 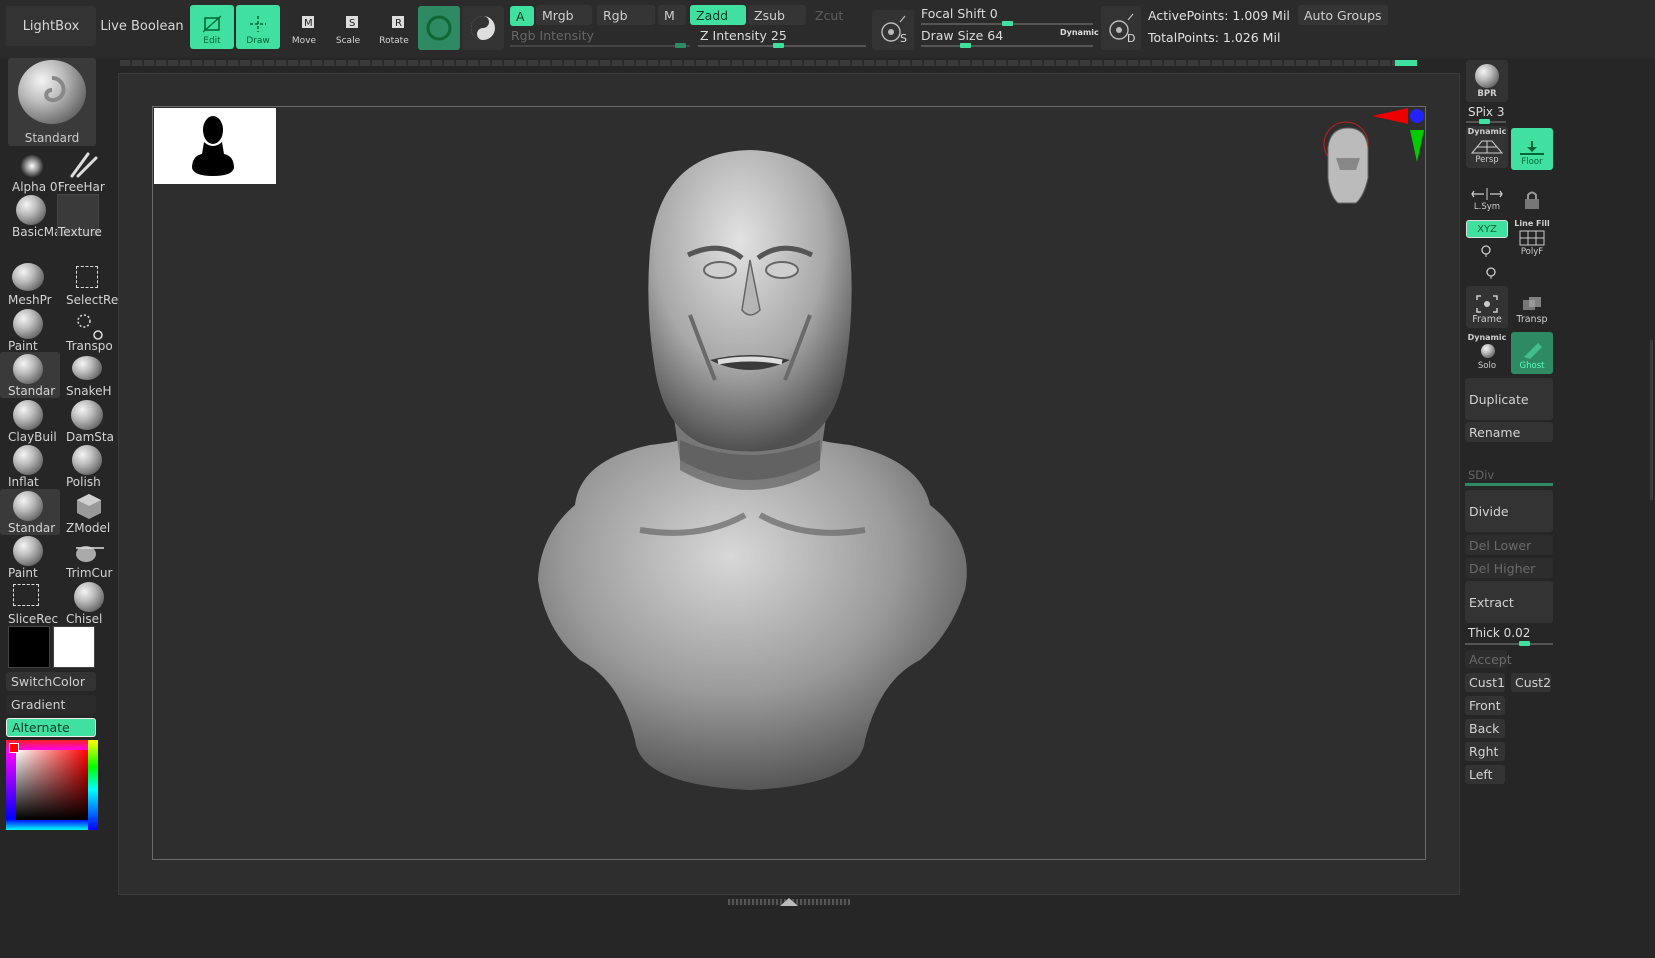 What do you see at coordinates (32, 528) in the screenshot?
I see `brush-label: Standar` at bounding box center [32, 528].